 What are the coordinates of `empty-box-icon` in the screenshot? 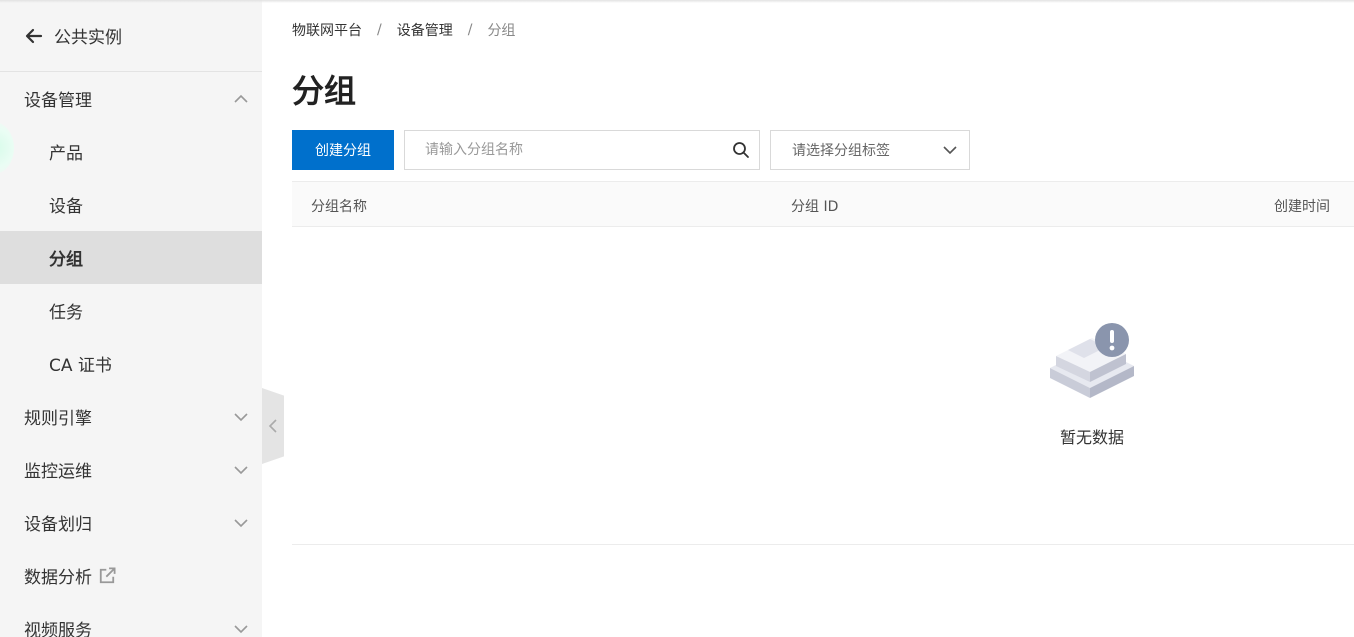 It's located at (1092, 360).